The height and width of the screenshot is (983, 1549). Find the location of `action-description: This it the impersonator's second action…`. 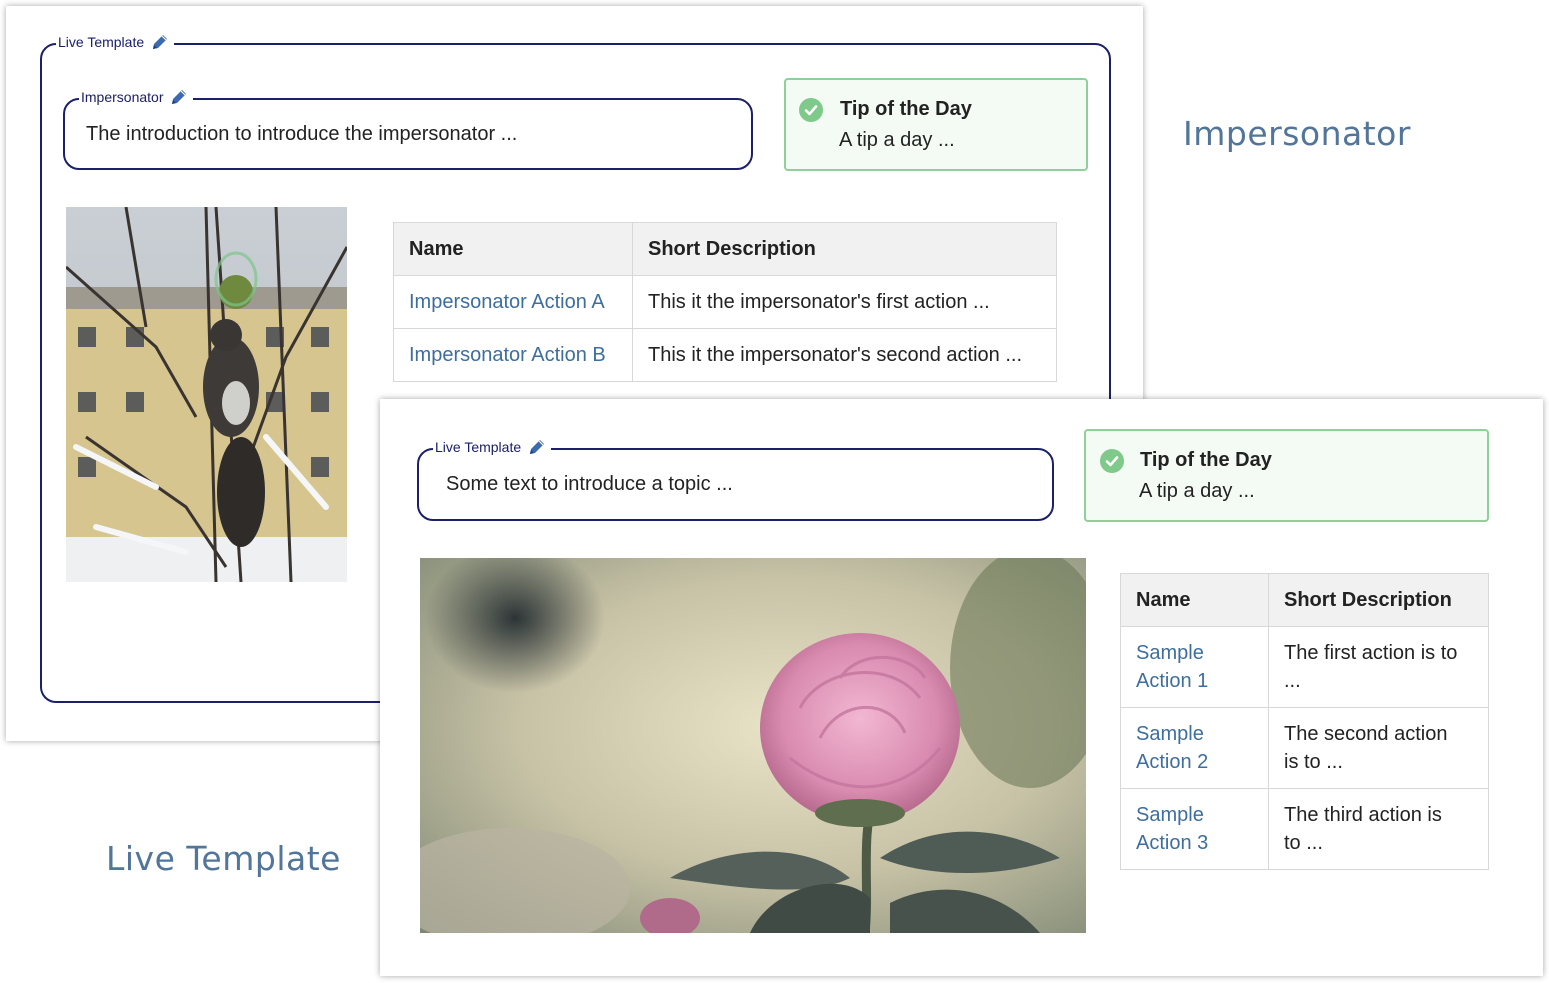

action-description: This it the impersonator's second action… is located at coordinates (844, 355).